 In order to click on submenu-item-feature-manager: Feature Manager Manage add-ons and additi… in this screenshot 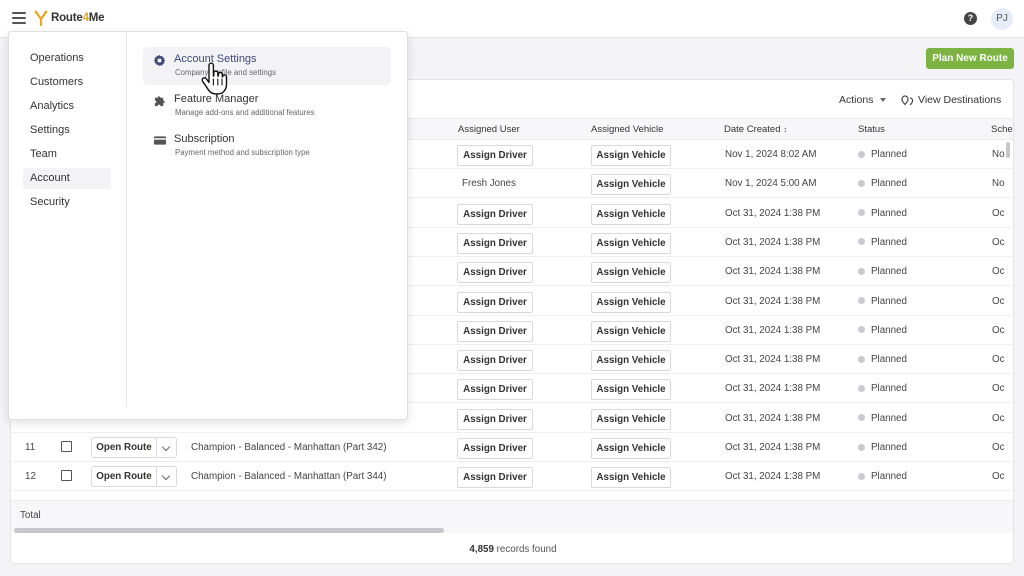, I will do `click(267, 106)`.